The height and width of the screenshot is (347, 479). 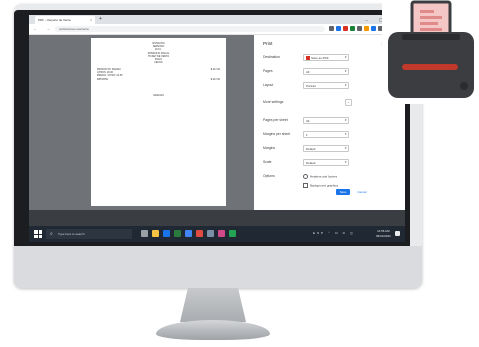 What do you see at coordinates (54, 20) in the screenshot?
I see `tab-title: PDF – Reporte de Venta` at bounding box center [54, 20].